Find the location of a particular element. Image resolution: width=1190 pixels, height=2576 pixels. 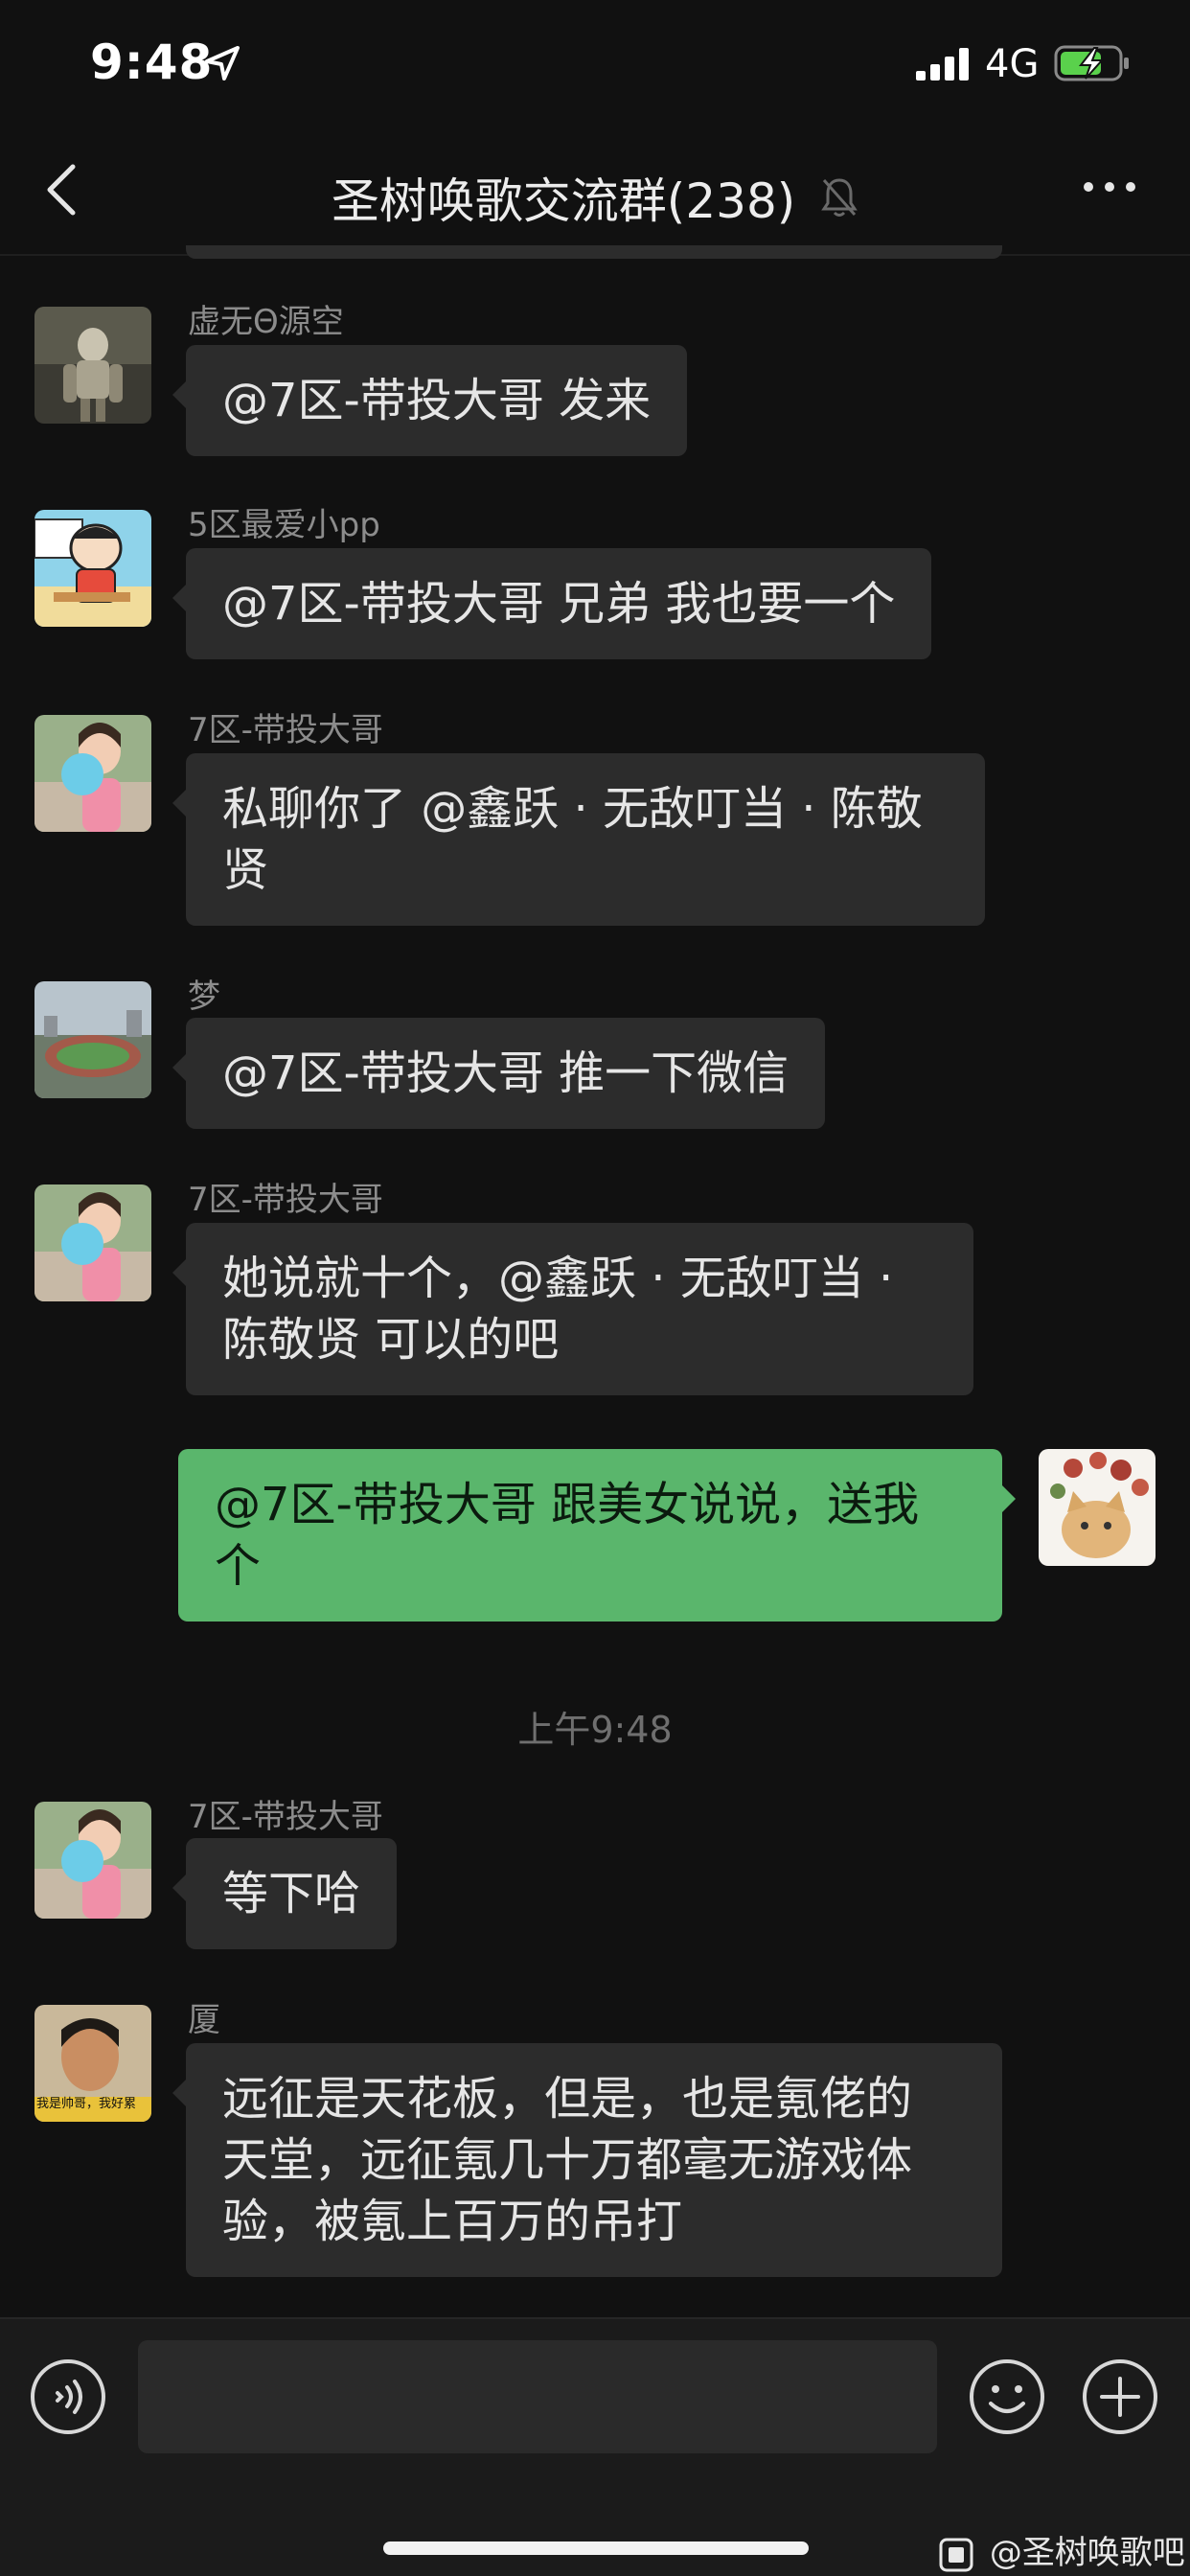

message-bubble: 她说就十个，@鑫跃 · 无敌叮当 · 陈敬贤 可以的吧 is located at coordinates (573, 1309).